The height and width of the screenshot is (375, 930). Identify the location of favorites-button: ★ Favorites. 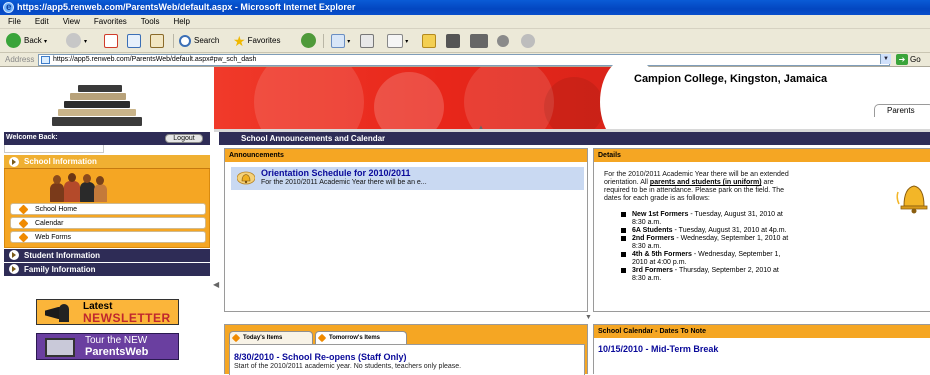
(256, 41).